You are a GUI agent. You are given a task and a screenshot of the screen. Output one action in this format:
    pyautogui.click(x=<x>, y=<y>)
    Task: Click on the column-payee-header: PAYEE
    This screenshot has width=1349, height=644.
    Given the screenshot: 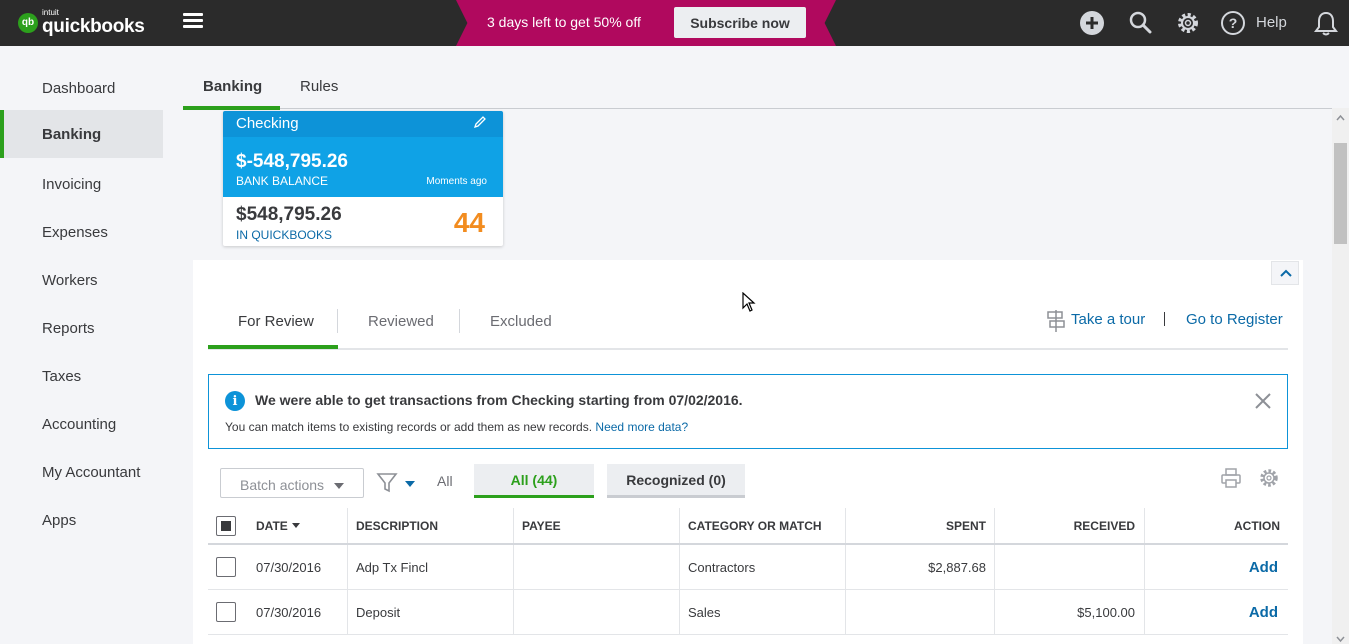 What is the action you would take?
    pyautogui.click(x=541, y=525)
    